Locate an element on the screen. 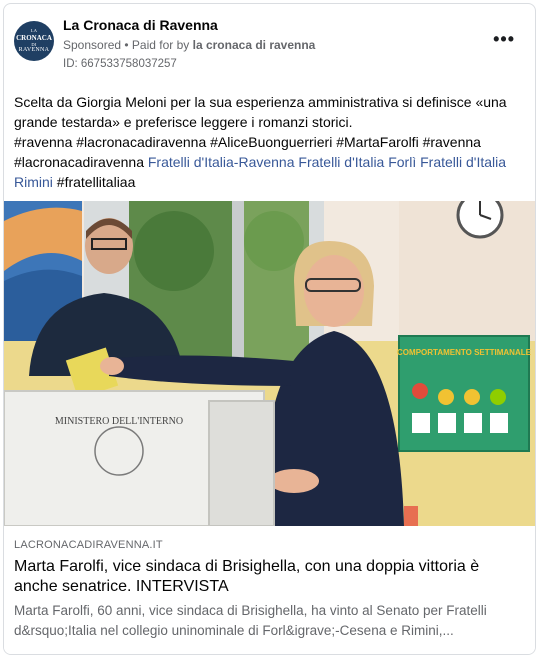 This screenshot has height=663, width=539. link-domain: LACRONACADIRAVENNA.IT is located at coordinates (88, 545).